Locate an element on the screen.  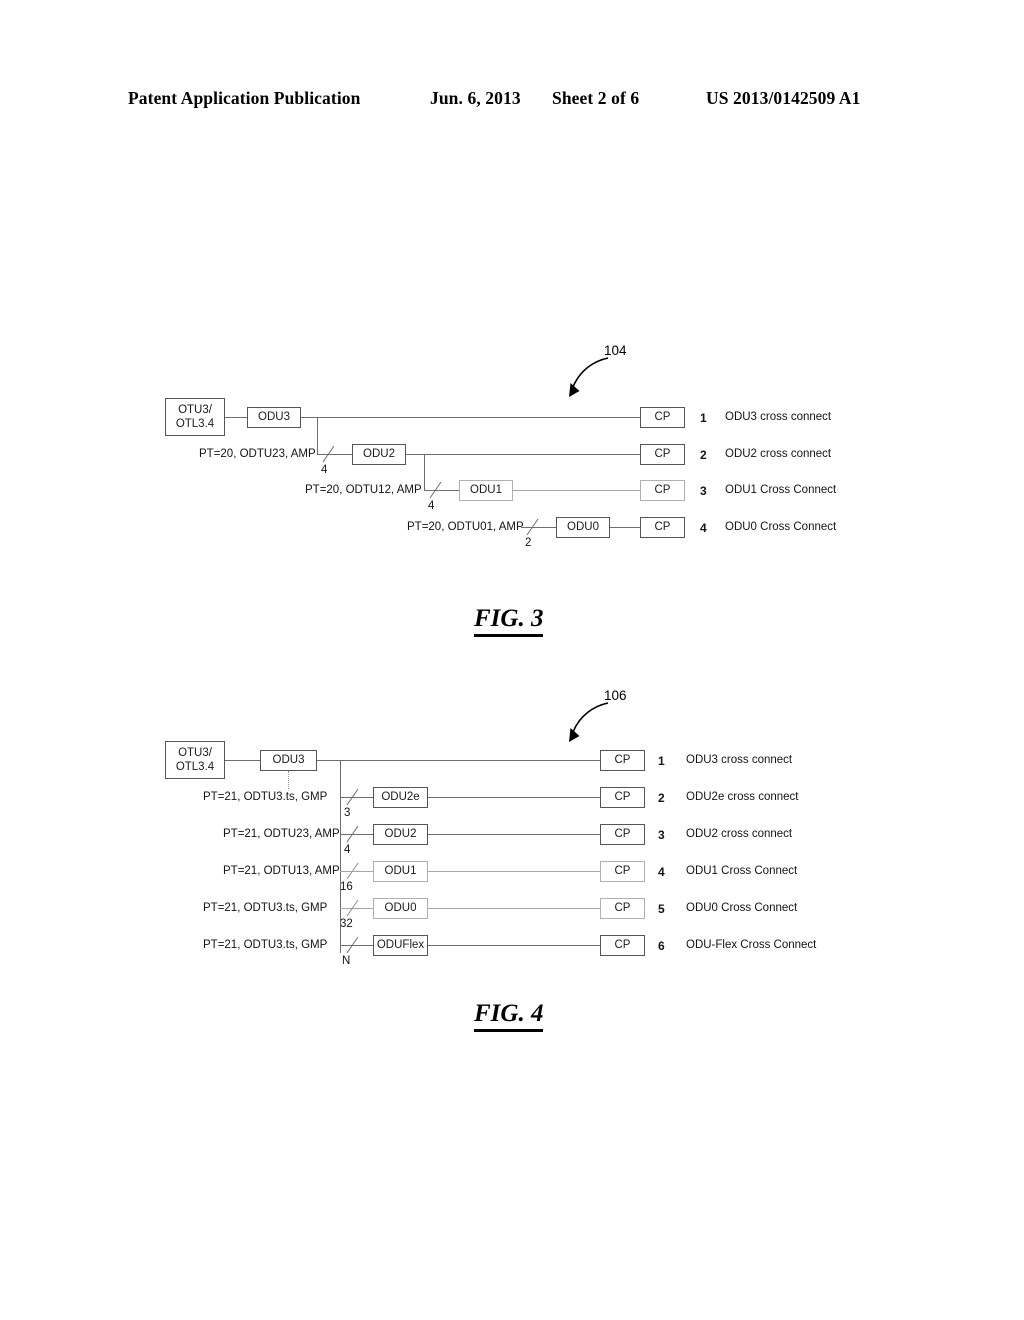
figure-4-caption: FIG. 4 is located at coordinates (509, 1016).